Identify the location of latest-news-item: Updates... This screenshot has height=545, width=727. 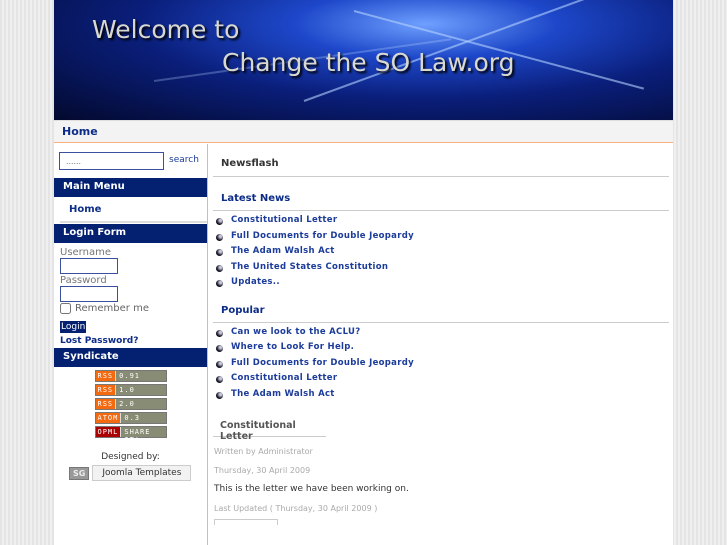
(441, 285).